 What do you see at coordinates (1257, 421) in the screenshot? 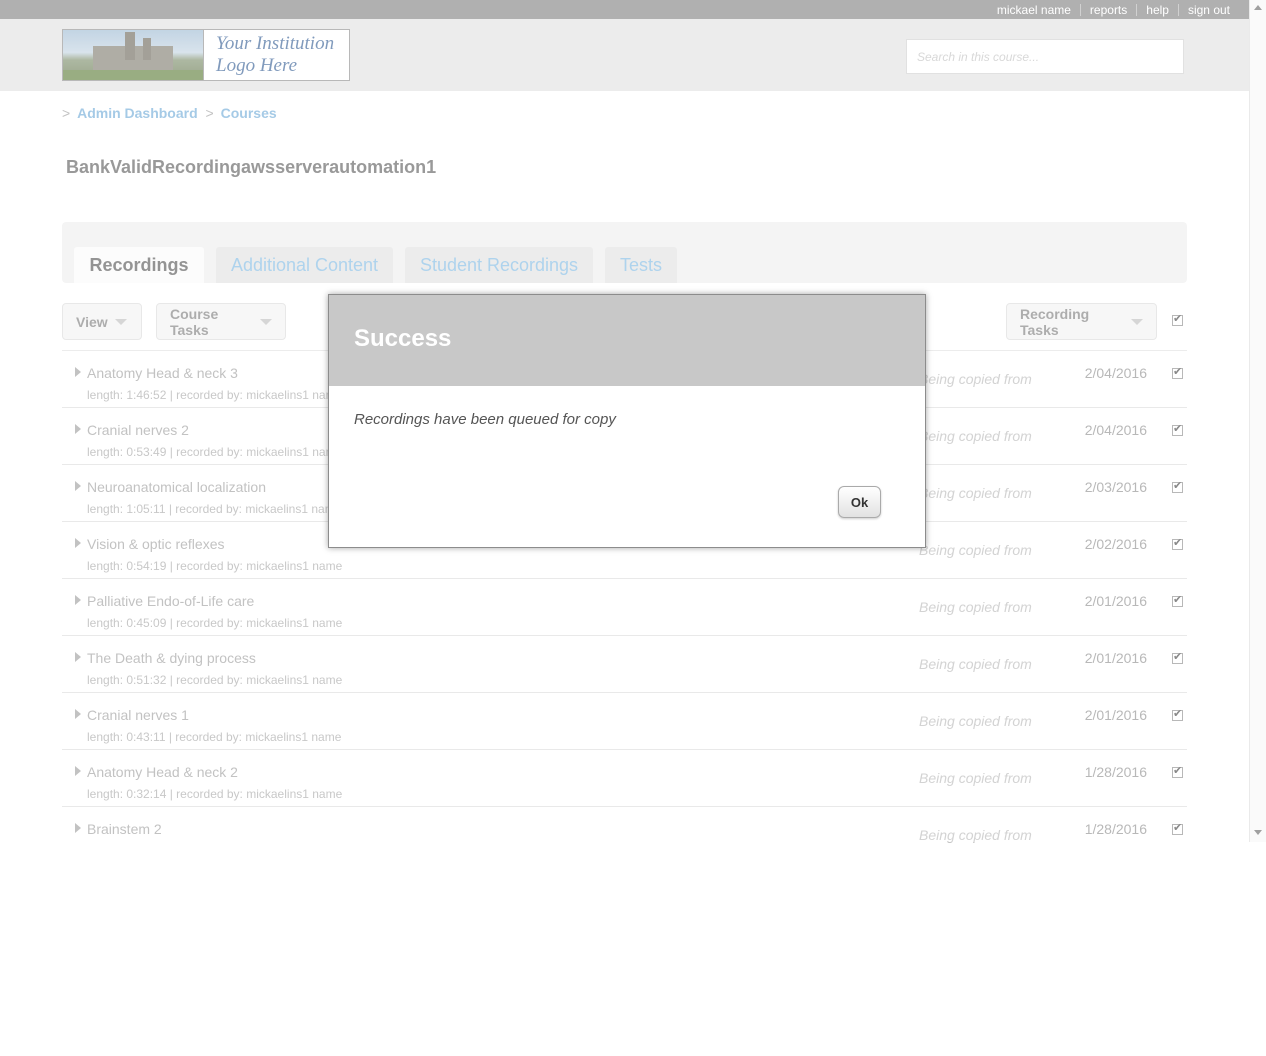
I see `vertical-scrollbar` at bounding box center [1257, 421].